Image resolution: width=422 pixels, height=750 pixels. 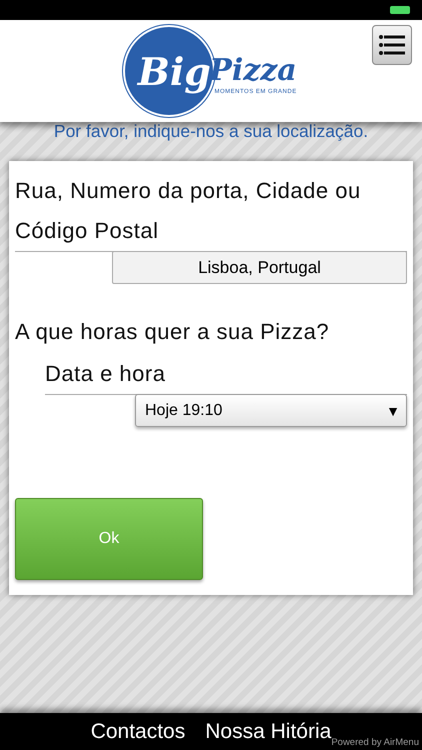 What do you see at coordinates (172, 332) in the screenshot?
I see `question-text: A que horas quer a sua Pizza?` at bounding box center [172, 332].